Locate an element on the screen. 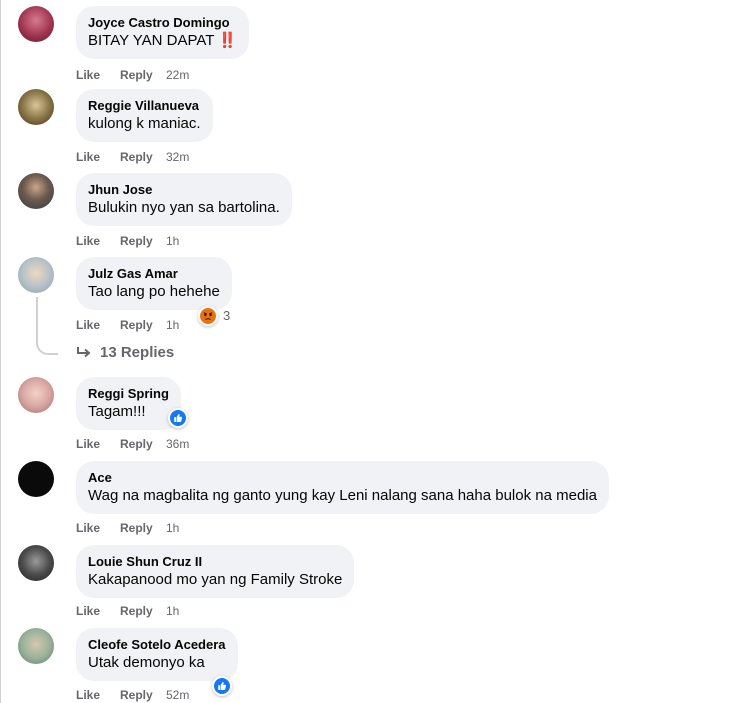 This screenshot has height=703, width=750. comment-bubble: Joyce Castro Domingo BITAY YAN DAPAT ‼️ is located at coordinates (163, 32).